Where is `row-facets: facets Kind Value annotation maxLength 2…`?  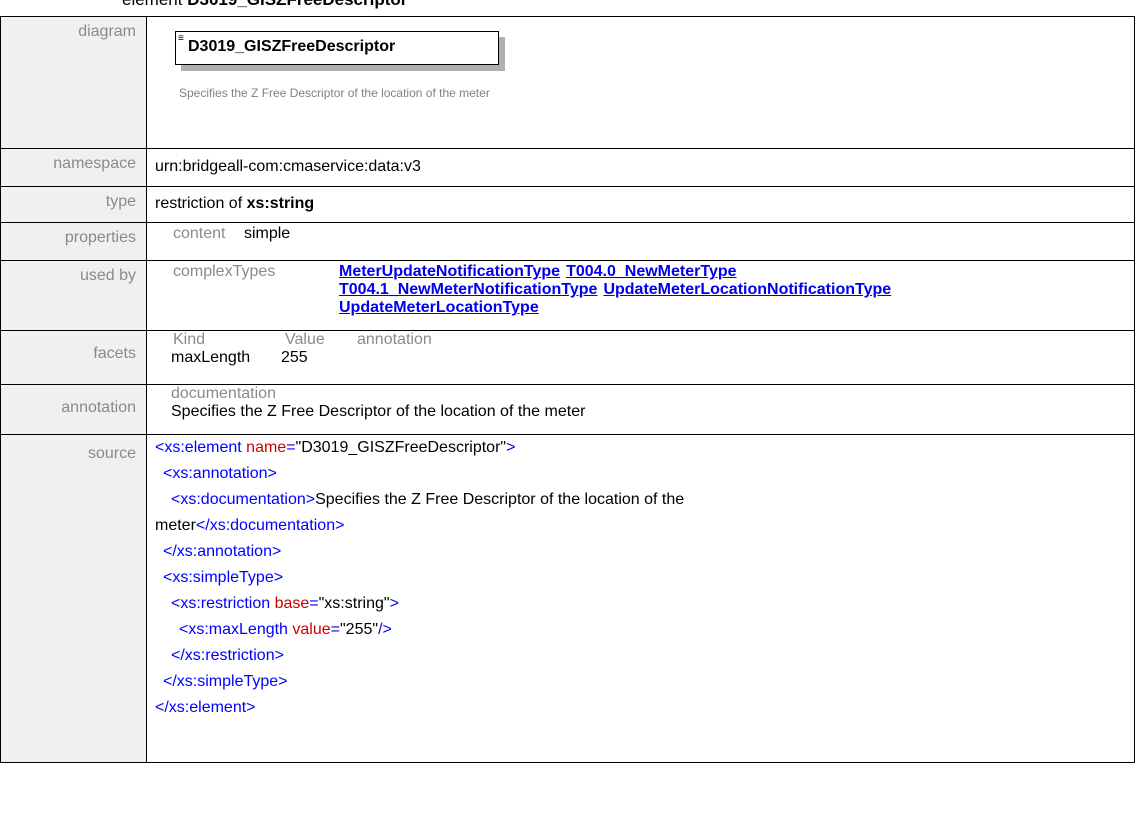
row-facets: facets Kind Value annotation maxLength 2… is located at coordinates (567, 357).